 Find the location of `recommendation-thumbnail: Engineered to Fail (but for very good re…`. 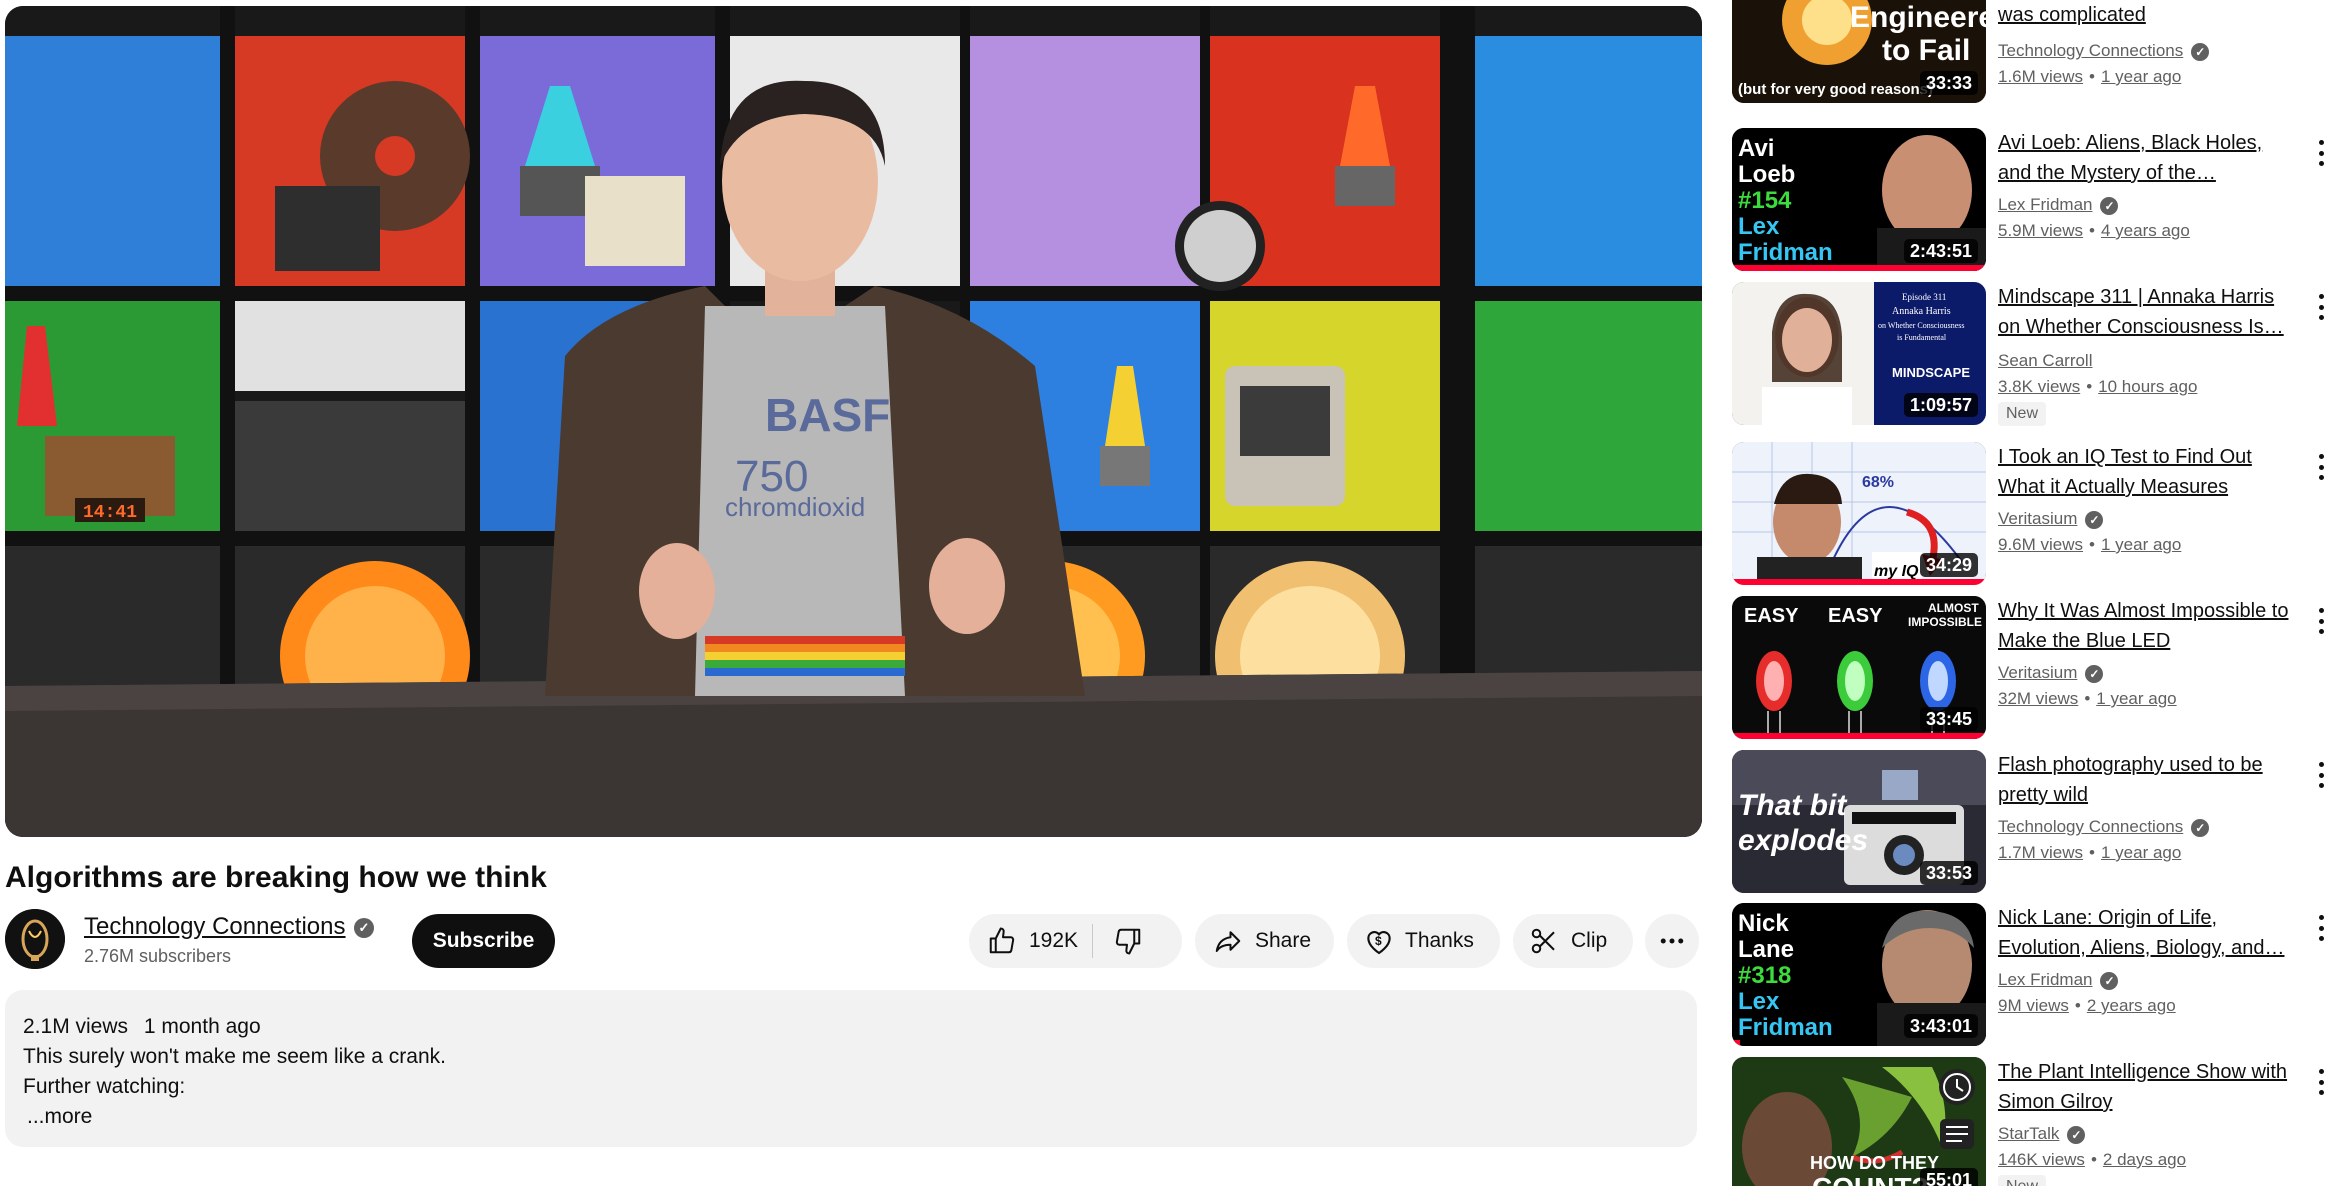

recommendation-thumbnail: Engineered to Fail (but for very good re… is located at coordinates (1859, 51).